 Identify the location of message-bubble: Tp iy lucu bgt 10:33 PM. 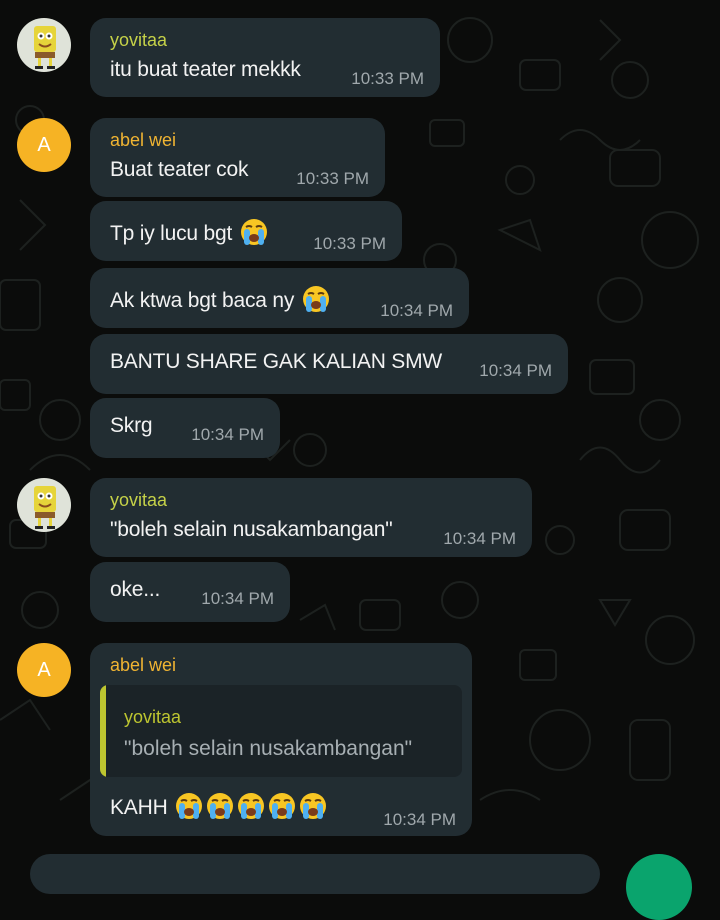
(246, 231).